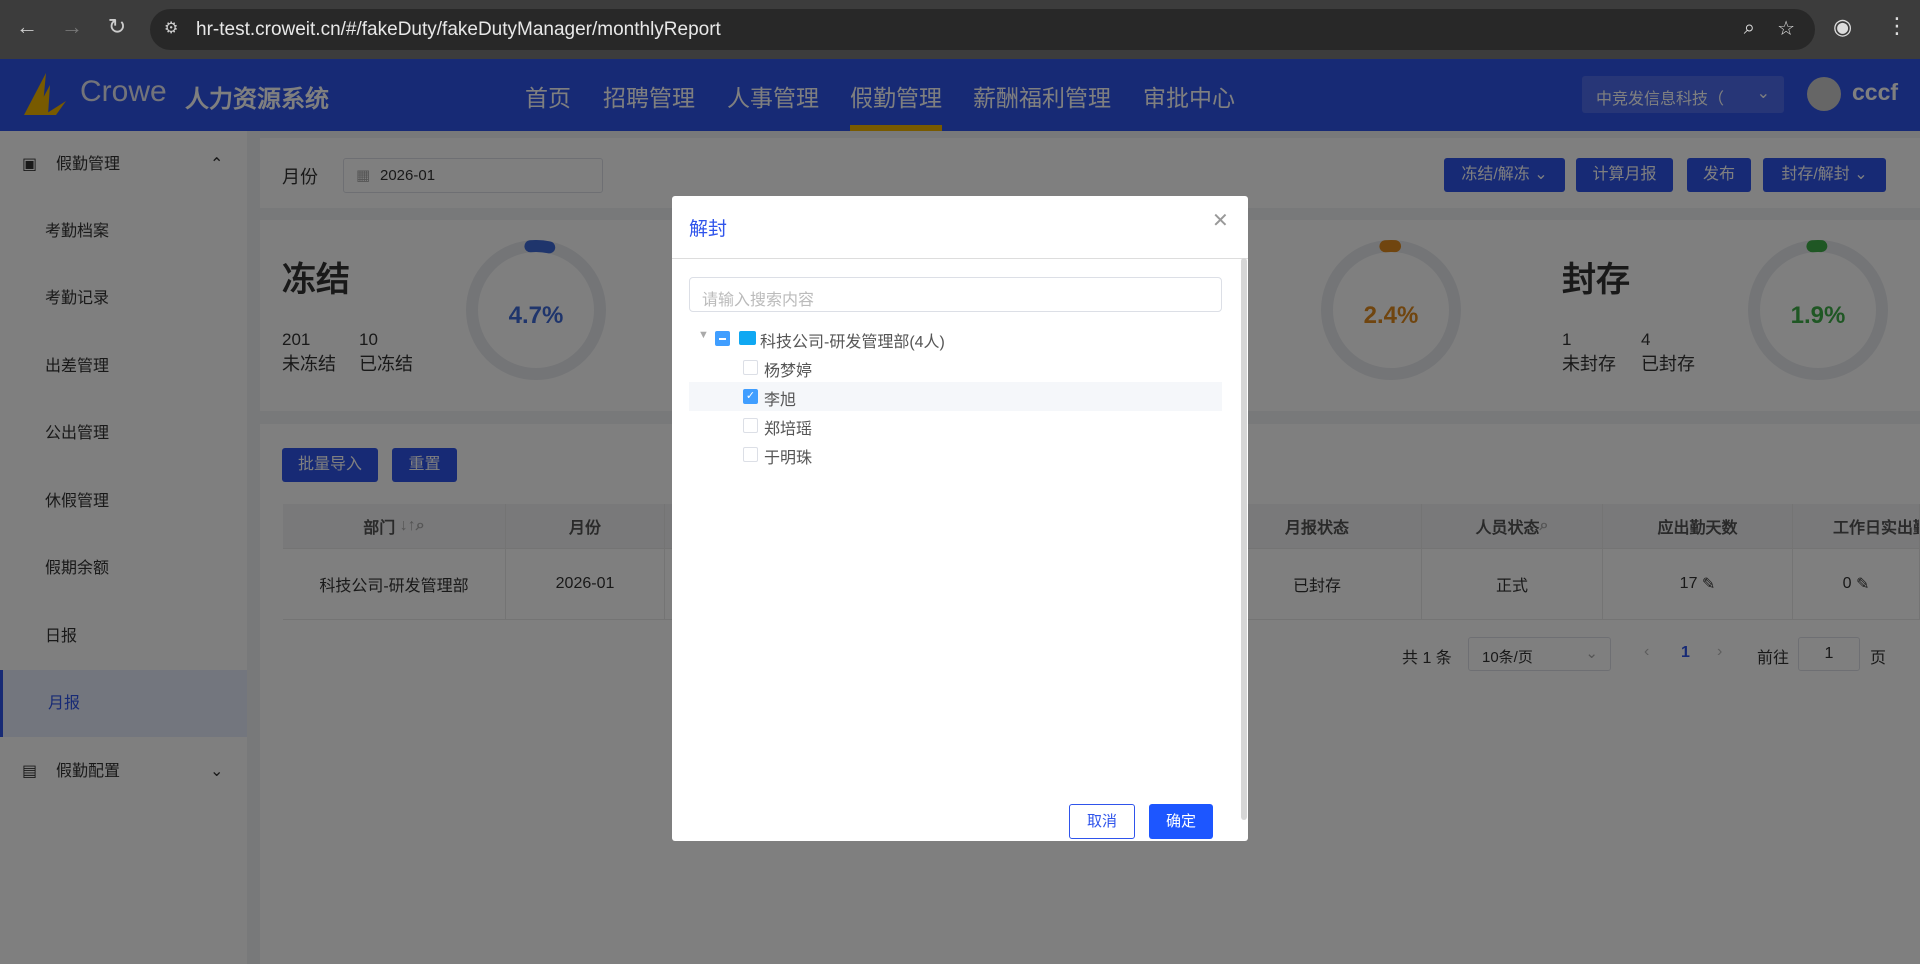 The height and width of the screenshot is (964, 1920). What do you see at coordinates (1181, 821) in the screenshot?
I see `confirm-button: 确定` at bounding box center [1181, 821].